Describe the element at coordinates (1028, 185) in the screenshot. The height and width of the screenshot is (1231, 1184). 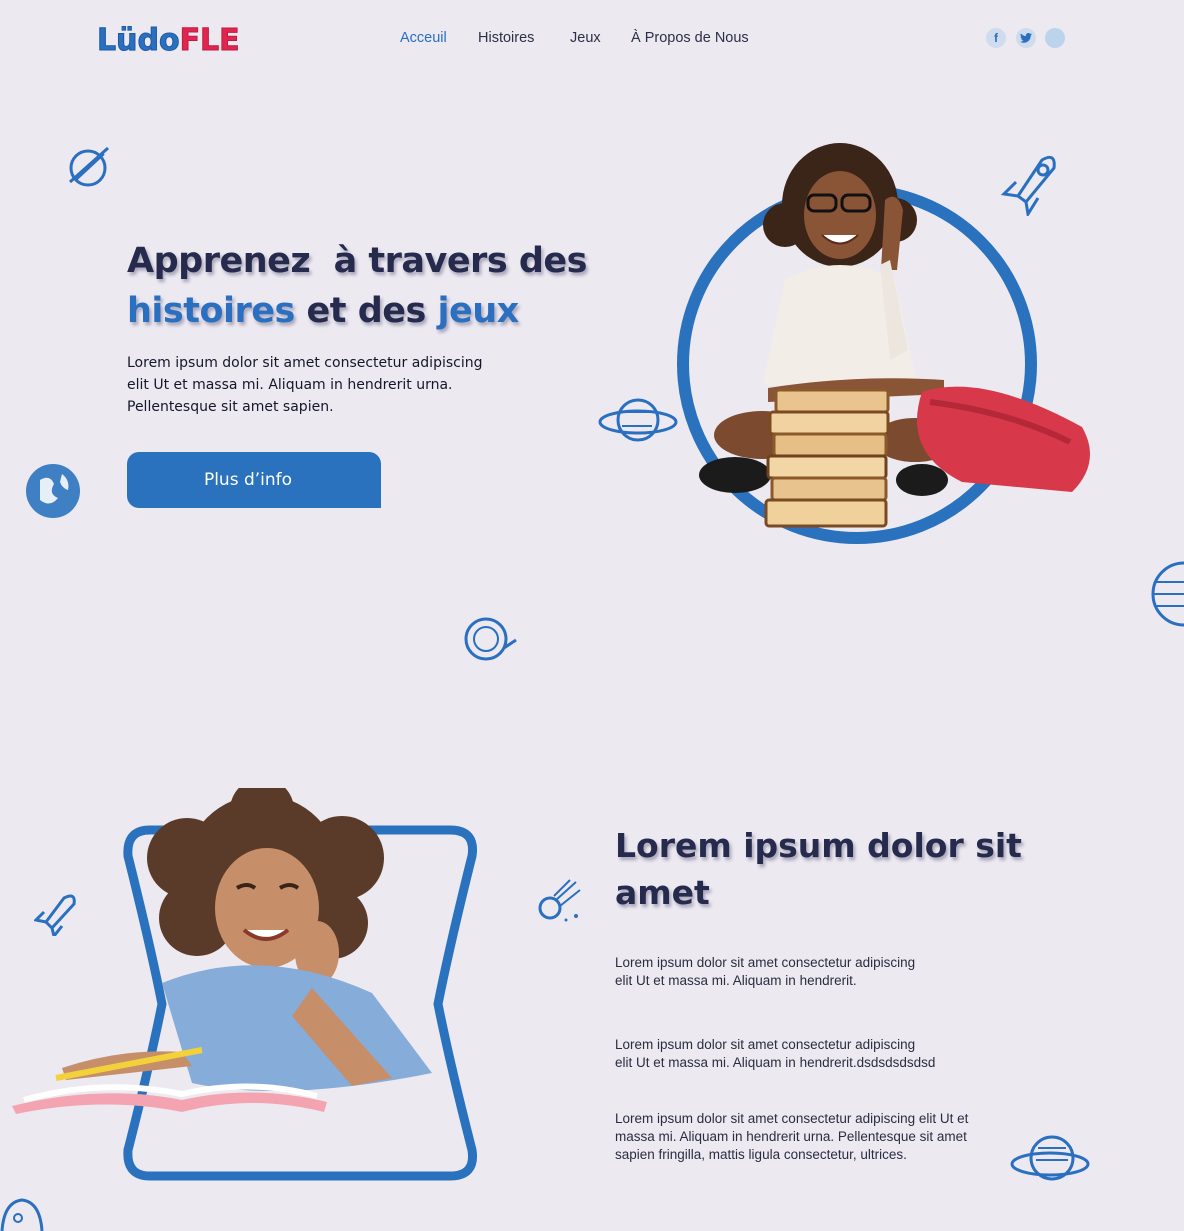
I see `rocket-icon` at that location.